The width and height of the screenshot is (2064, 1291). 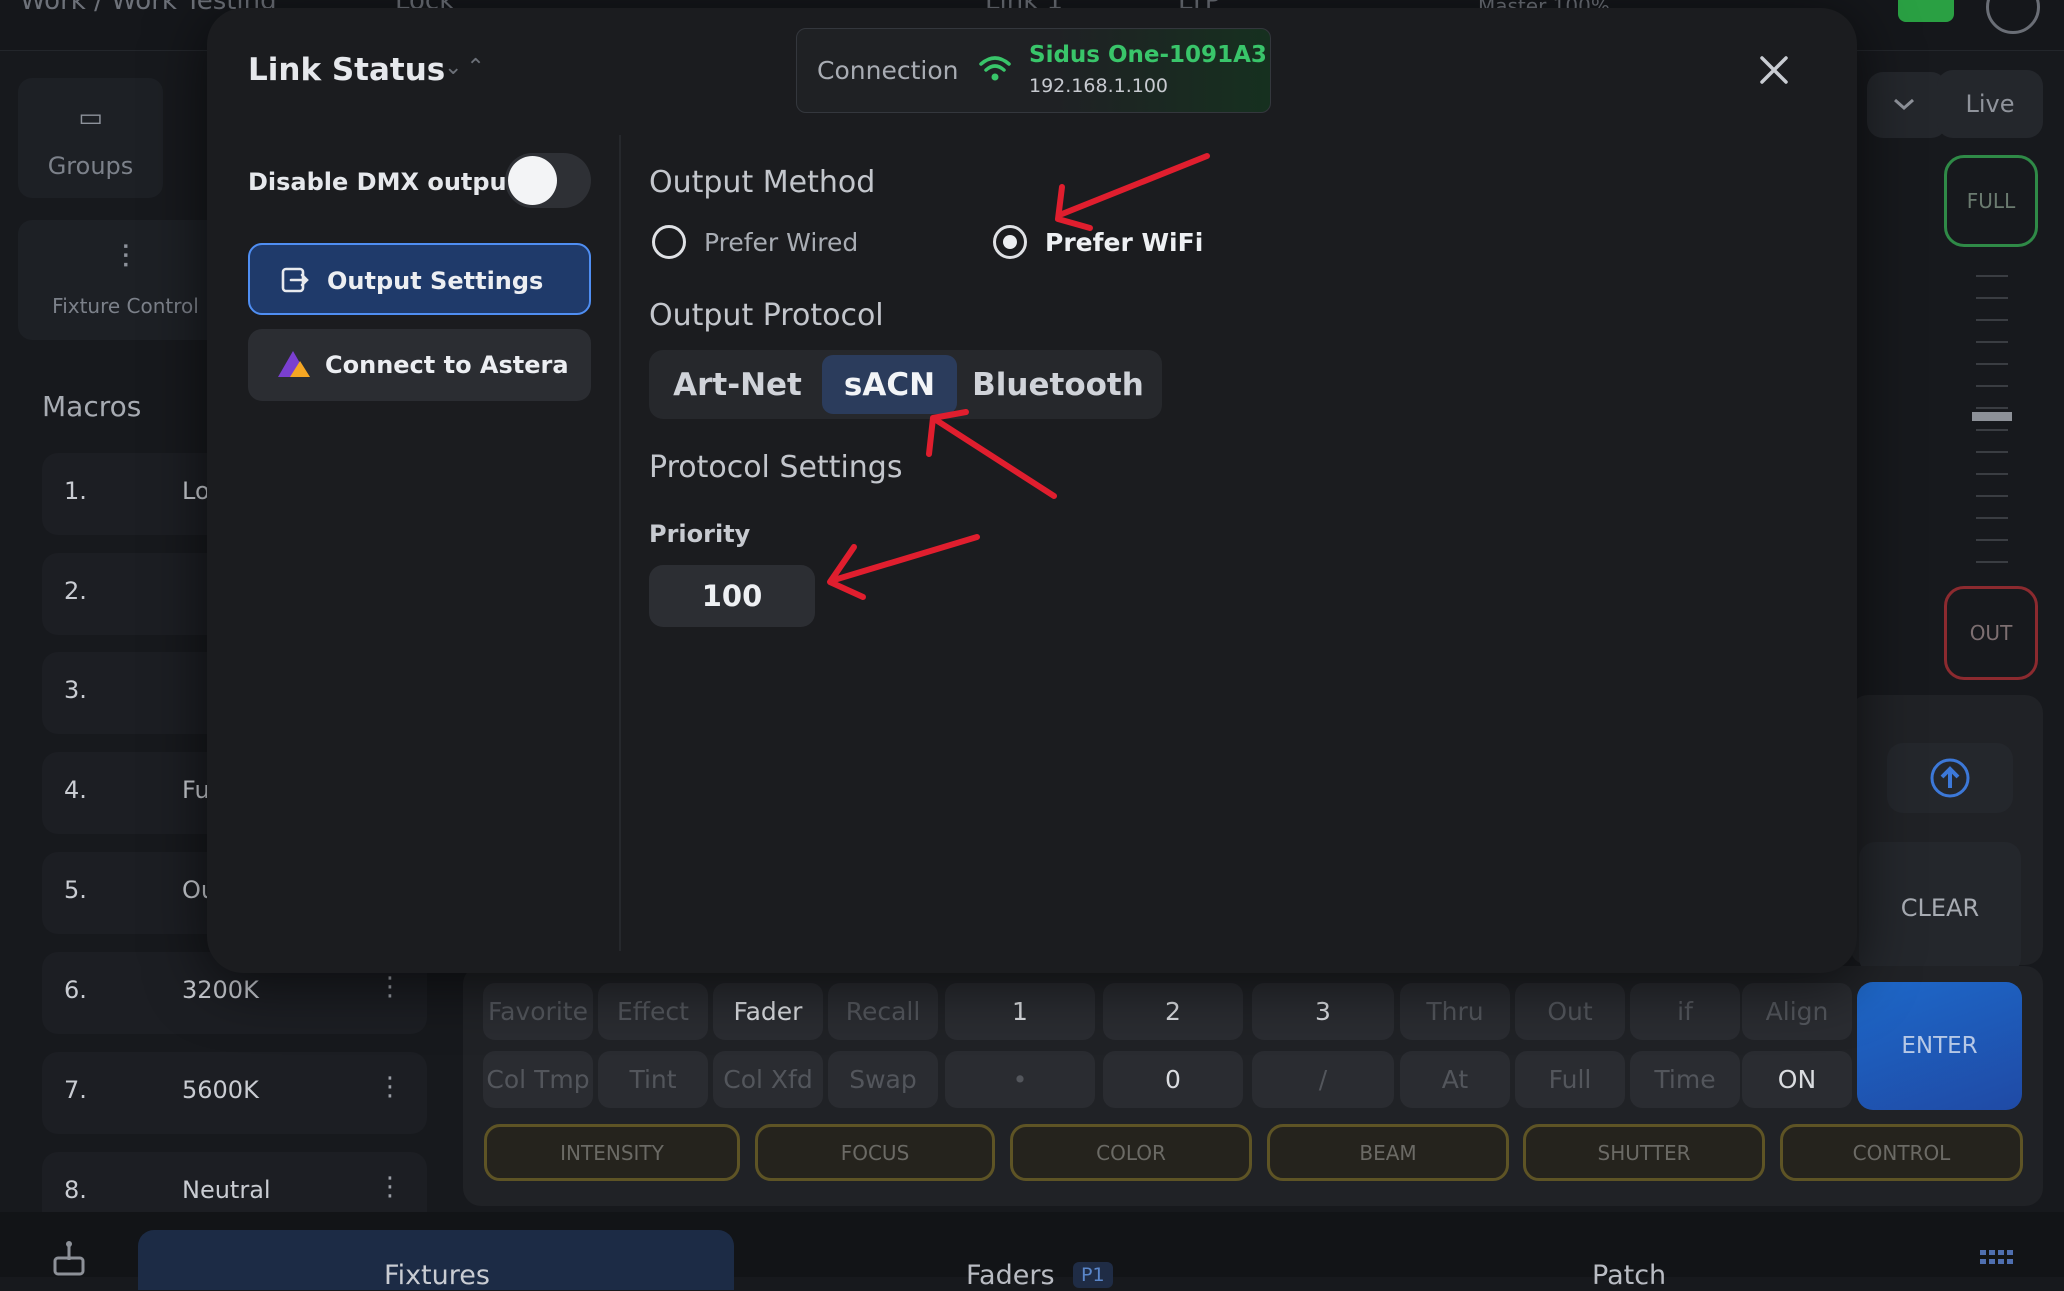 I want to click on radio-prefer-wired: Prefer Wired, so click(x=802, y=245).